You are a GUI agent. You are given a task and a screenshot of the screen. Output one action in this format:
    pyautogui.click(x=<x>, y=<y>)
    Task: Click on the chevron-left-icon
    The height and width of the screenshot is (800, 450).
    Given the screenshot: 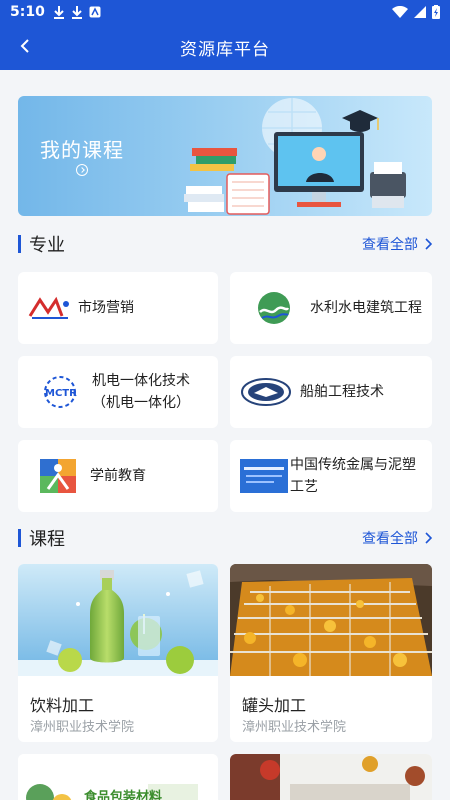 What is the action you would take?
    pyautogui.click(x=24, y=46)
    